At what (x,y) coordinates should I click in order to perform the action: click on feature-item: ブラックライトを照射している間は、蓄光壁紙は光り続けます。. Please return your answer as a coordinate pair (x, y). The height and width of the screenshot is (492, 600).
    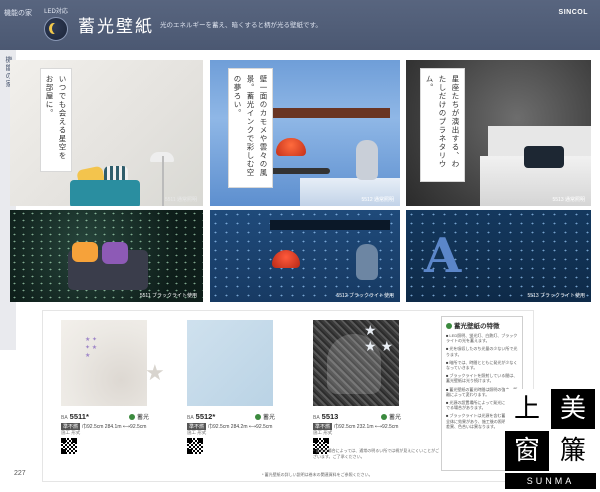
    Looking at the image, I should click on (482, 378).